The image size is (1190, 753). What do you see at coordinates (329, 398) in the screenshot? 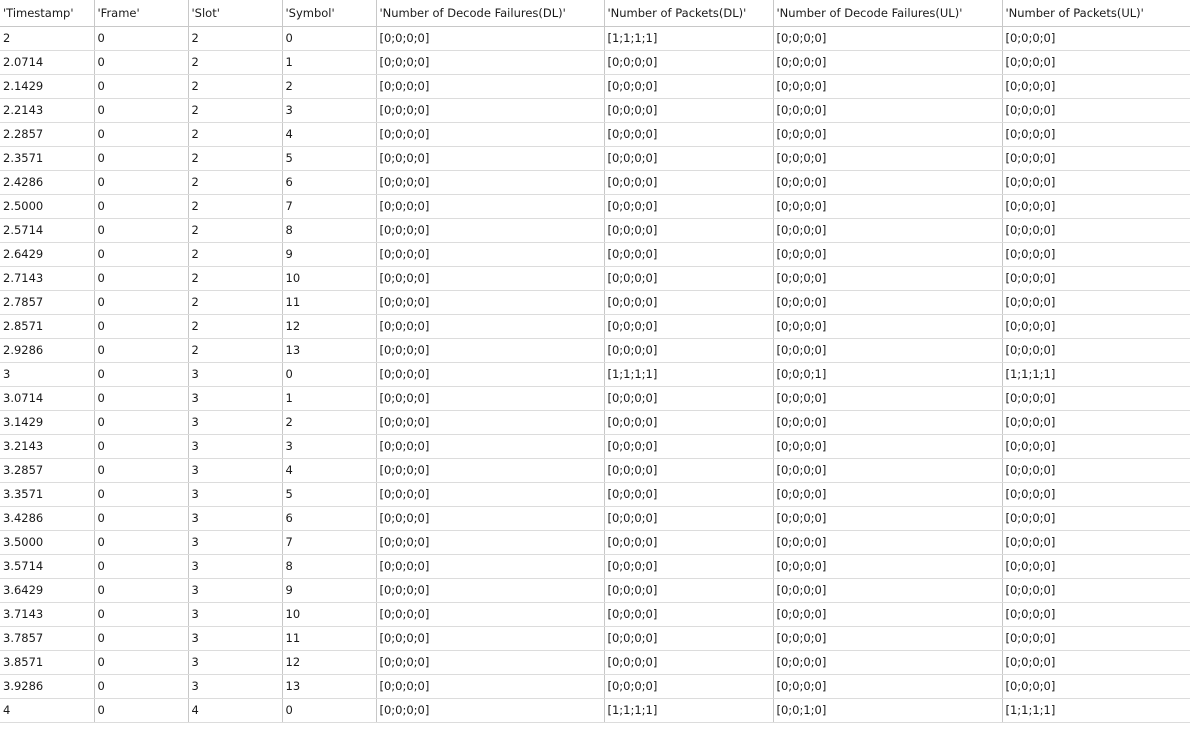
I see `symbol-cell: 1` at bounding box center [329, 398].